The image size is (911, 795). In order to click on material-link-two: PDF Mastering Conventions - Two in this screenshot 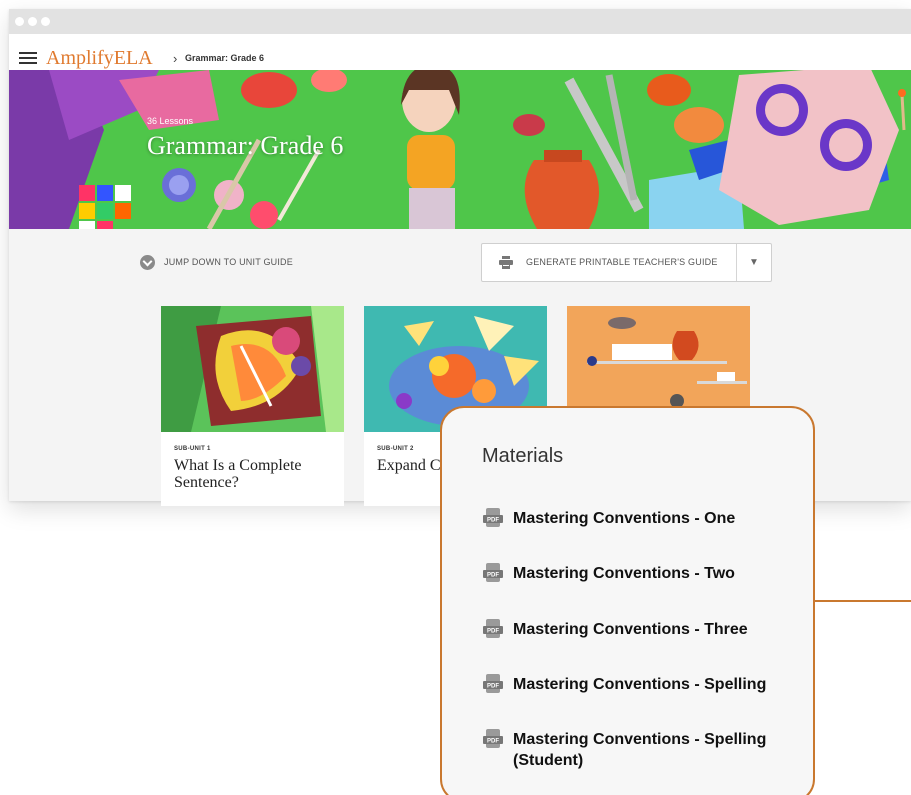, I will do `click(642, 573)`.